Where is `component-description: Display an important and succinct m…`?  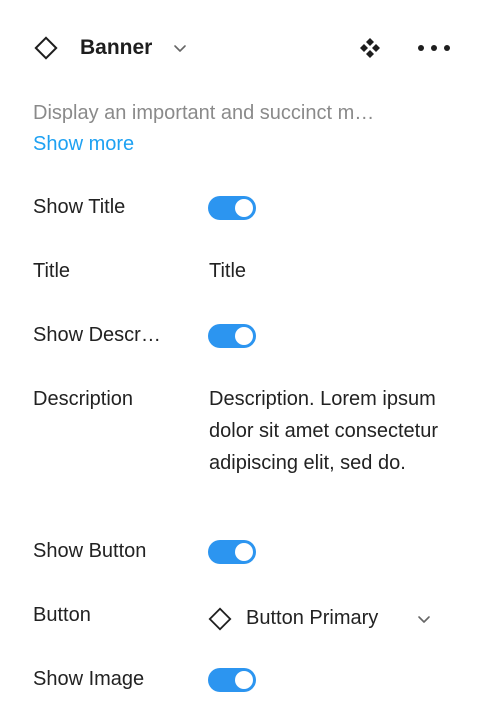
component-description: Display an important and succinct m… is located at coordinates (204, 113).